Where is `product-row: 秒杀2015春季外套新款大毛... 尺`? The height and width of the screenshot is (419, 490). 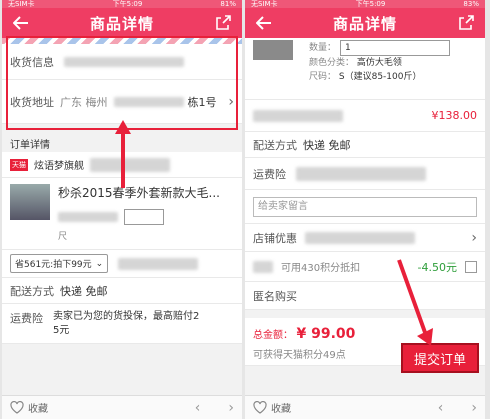 product-row: 秒杀2015春季外套新款大毛... 尺 is located at coordinates (122, 214).